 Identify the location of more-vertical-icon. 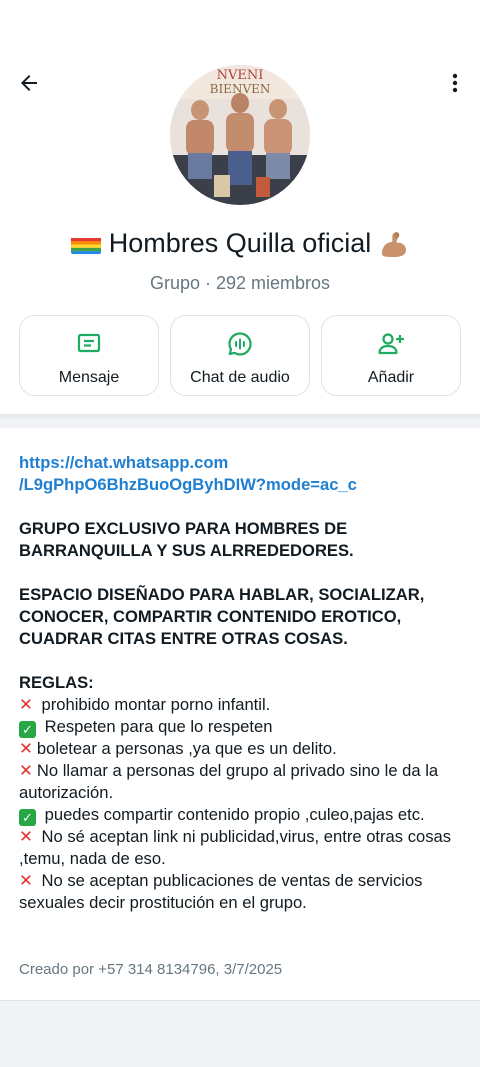
(455, 83).